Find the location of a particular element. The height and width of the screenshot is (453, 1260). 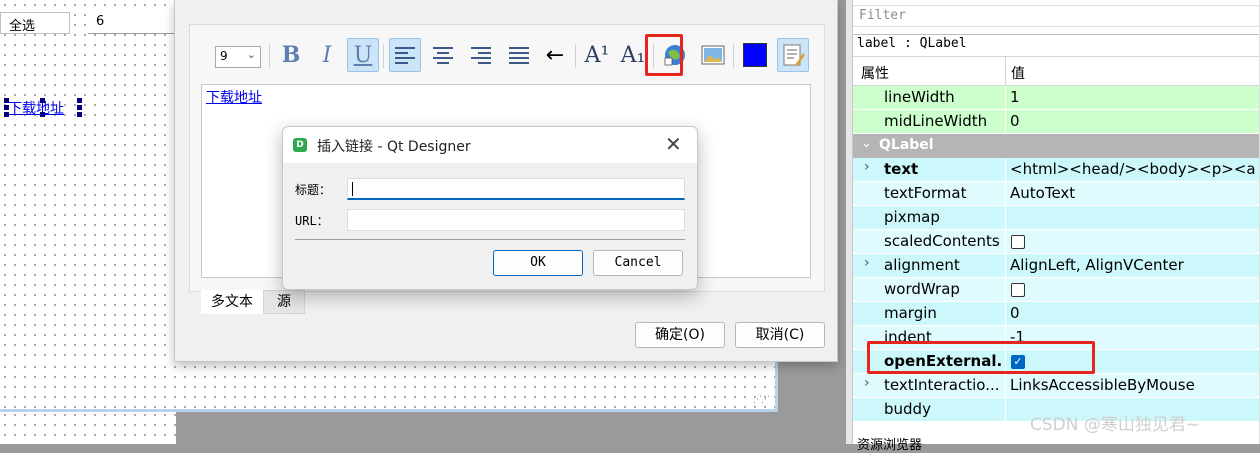

property-column-title: 属性 is located at coordinates (875, 74).